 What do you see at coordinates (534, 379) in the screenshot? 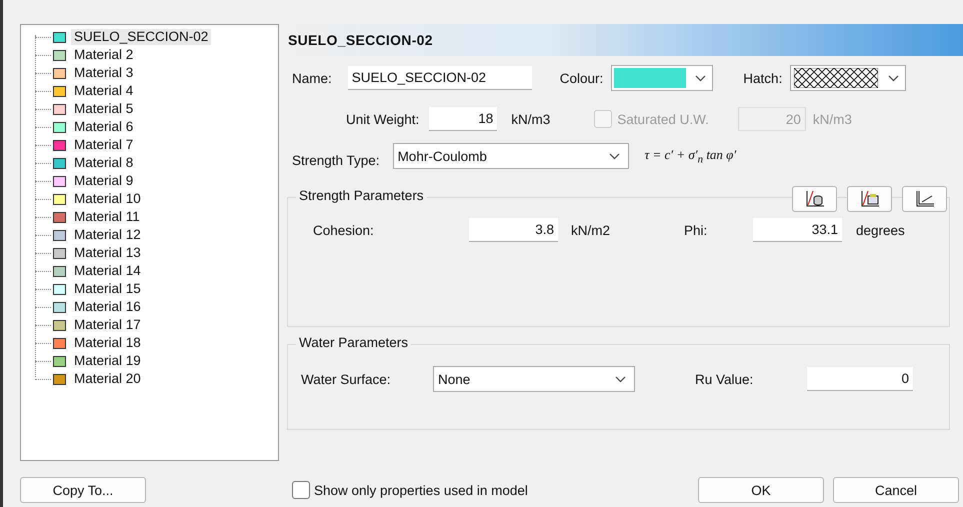
I see `water-surface-dropdown: None` at bounding box center [534, 379].